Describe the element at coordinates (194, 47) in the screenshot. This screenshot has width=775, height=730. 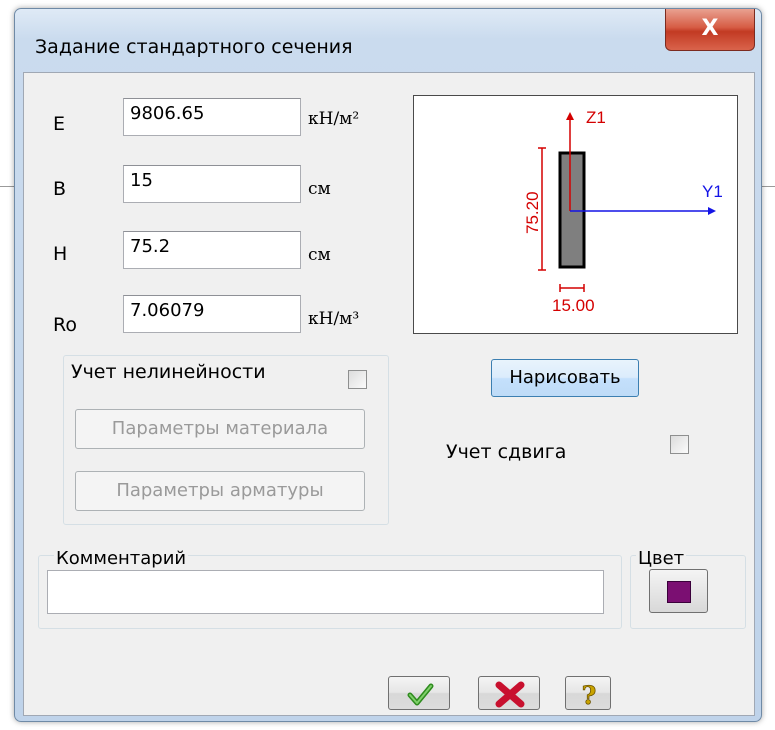
I see `dialog-title: Задание стандартного сечения` at that location.